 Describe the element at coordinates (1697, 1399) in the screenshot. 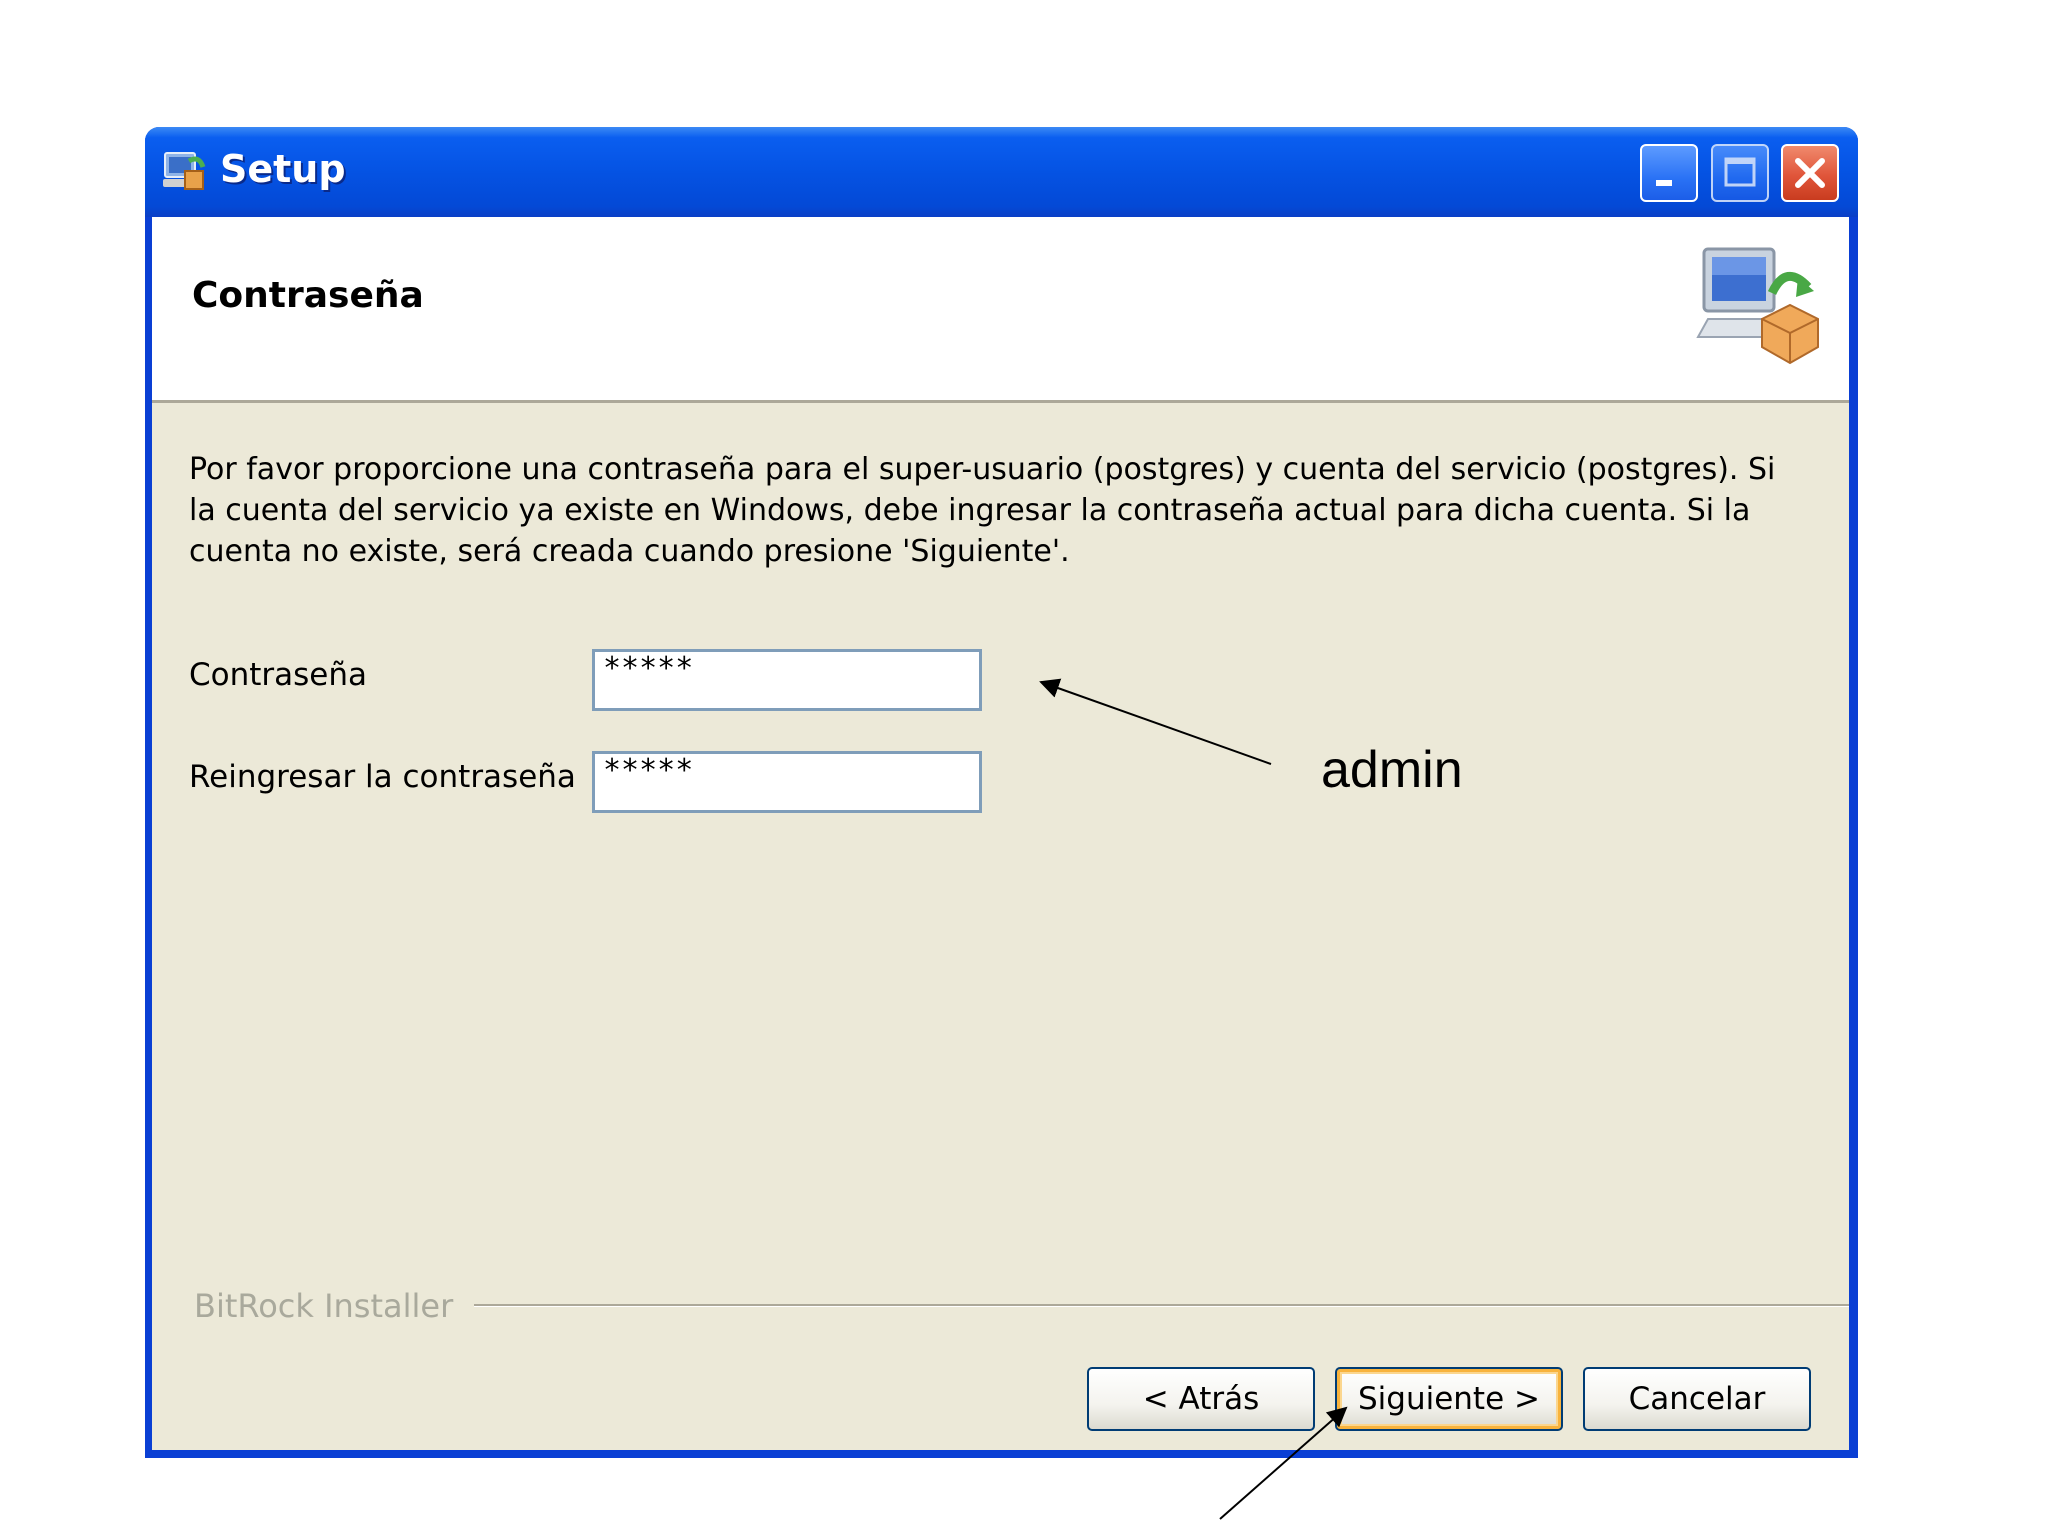

I see `cancel-button: Cancelar` at that location.